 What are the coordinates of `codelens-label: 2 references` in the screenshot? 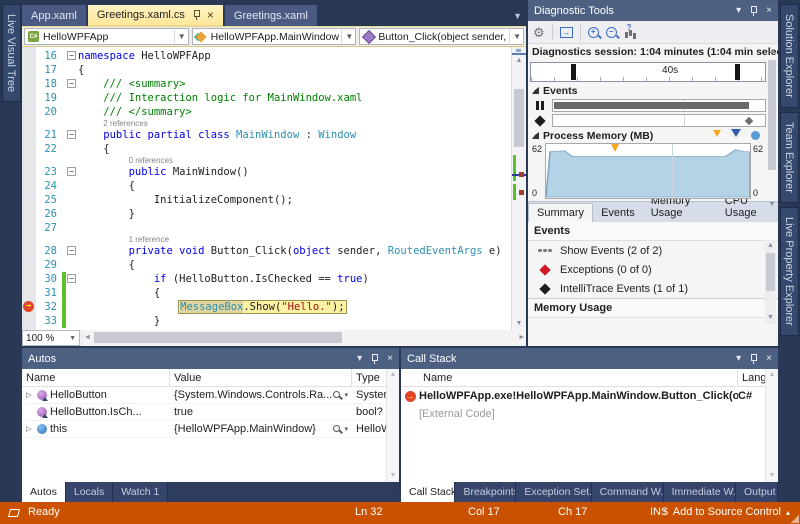 It's located at (125, 123).